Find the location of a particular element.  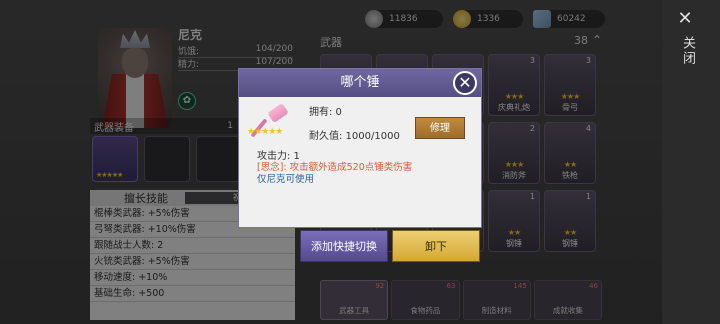

close-icon: ✕ is located at coordinates (685, 19).